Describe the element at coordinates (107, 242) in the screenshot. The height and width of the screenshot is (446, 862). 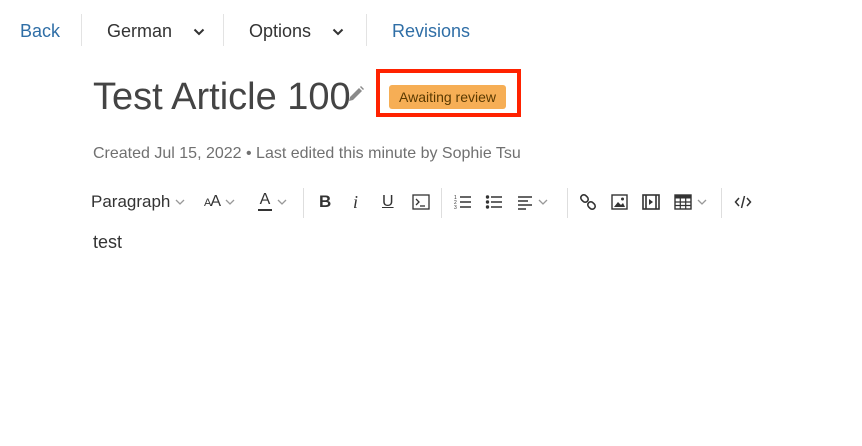
I see `editor-content: test` at that location.